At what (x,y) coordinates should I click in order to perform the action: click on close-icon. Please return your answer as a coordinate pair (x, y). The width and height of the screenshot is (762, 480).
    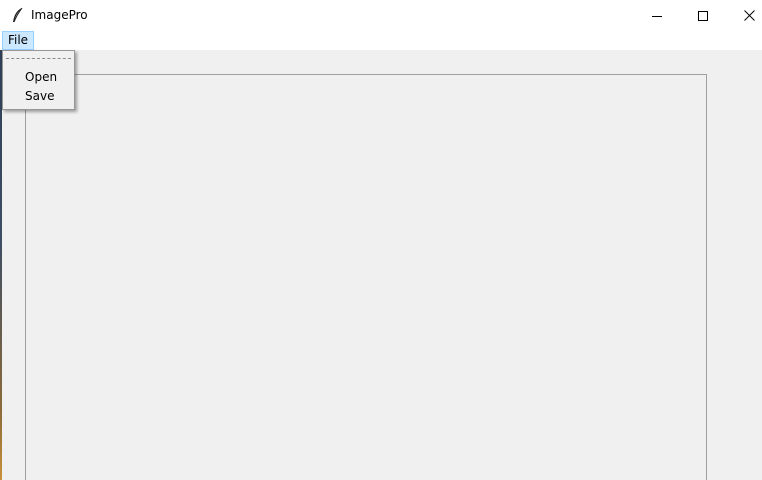
    Looking at the image, I should click on (749, 15).